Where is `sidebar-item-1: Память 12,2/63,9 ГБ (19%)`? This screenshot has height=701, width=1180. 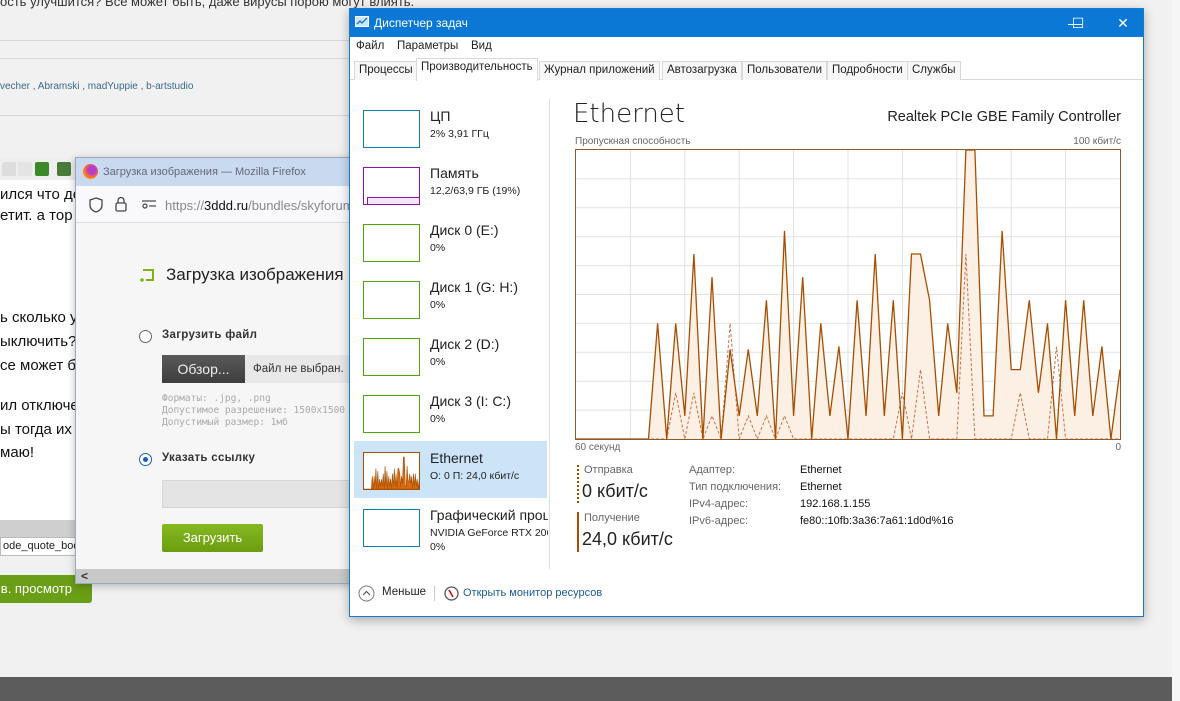 sidebar-item-1: Память 12,2/63,9 ГБ (19%) is located at coordinates (450, 184).